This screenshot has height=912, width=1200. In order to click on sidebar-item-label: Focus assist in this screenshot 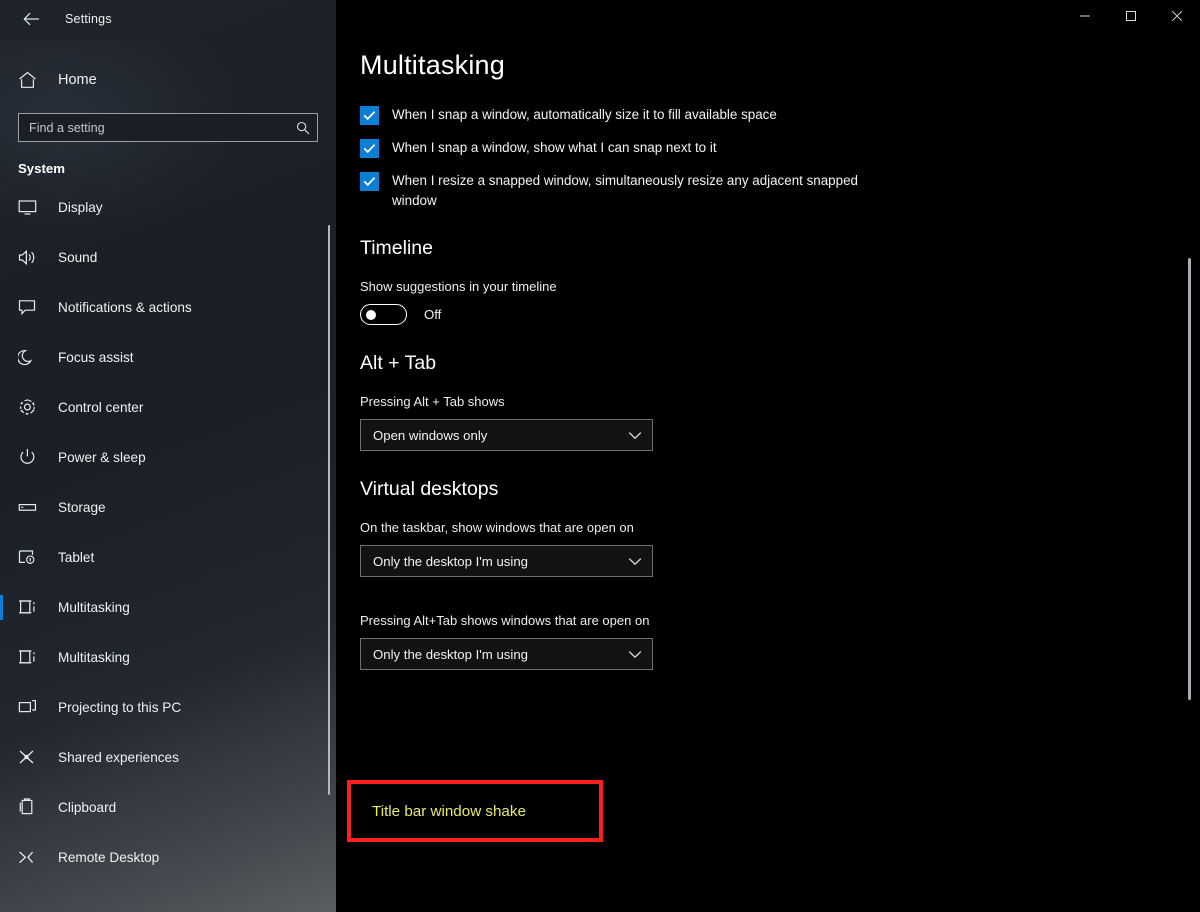, I will do `click(96, 357)`.